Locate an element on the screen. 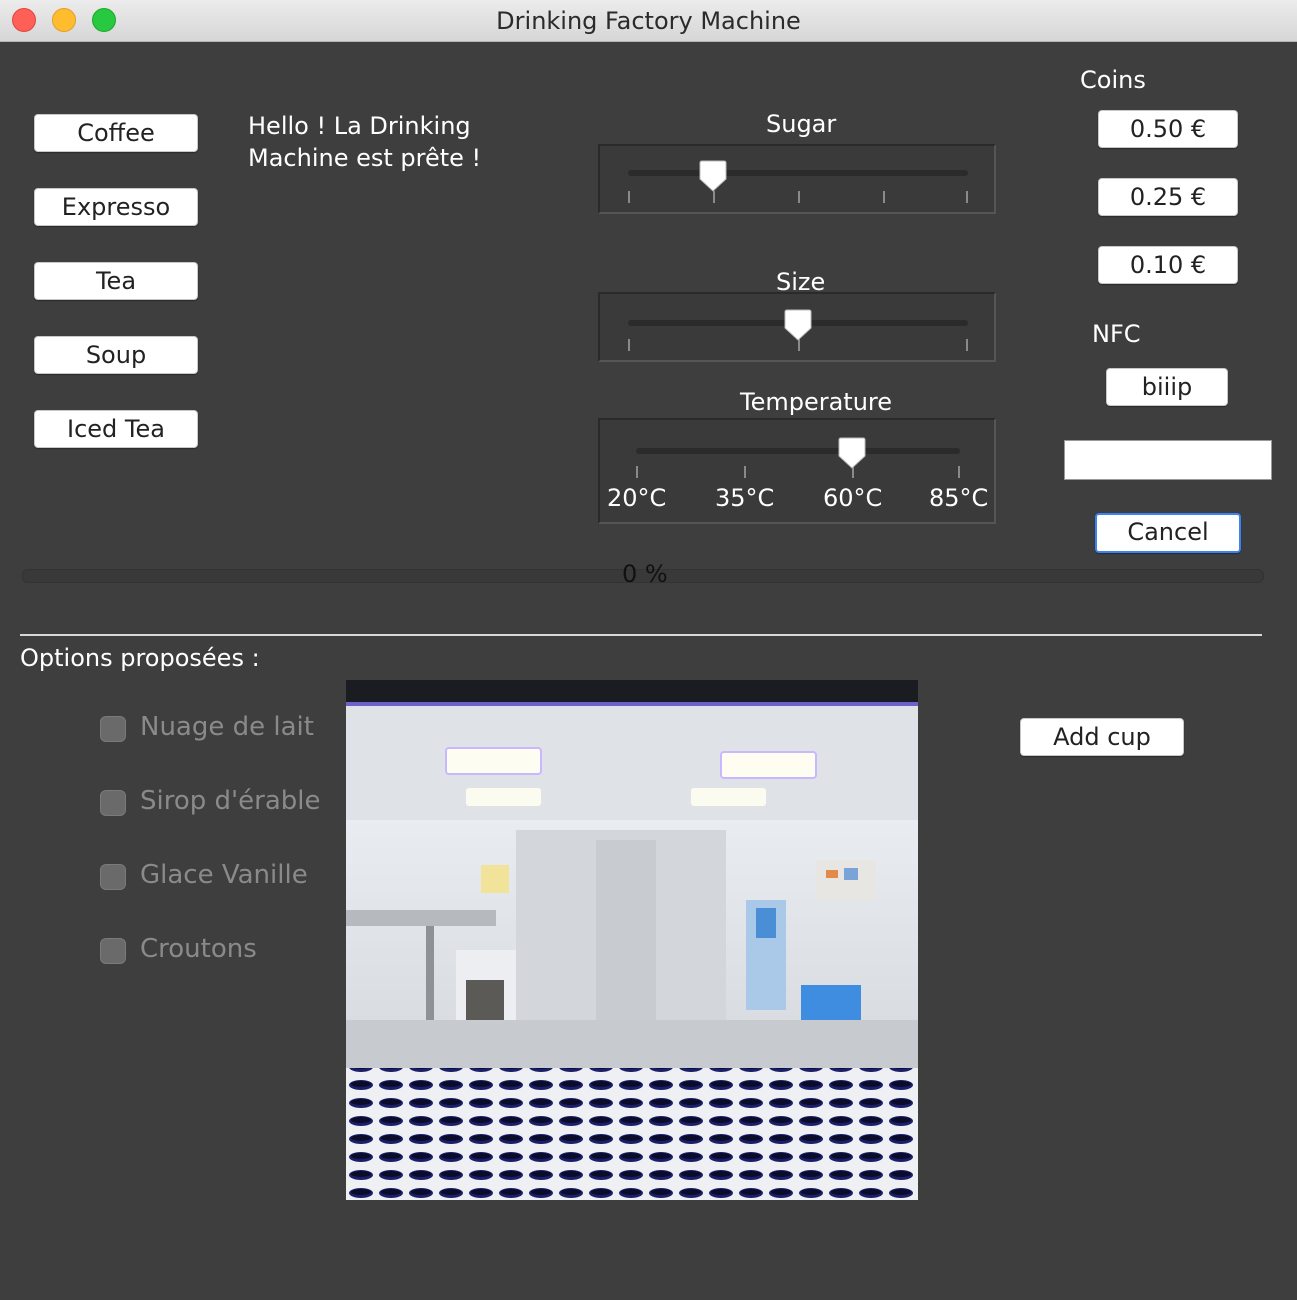  tea-button: Tea is located at coordinates (116, 281).